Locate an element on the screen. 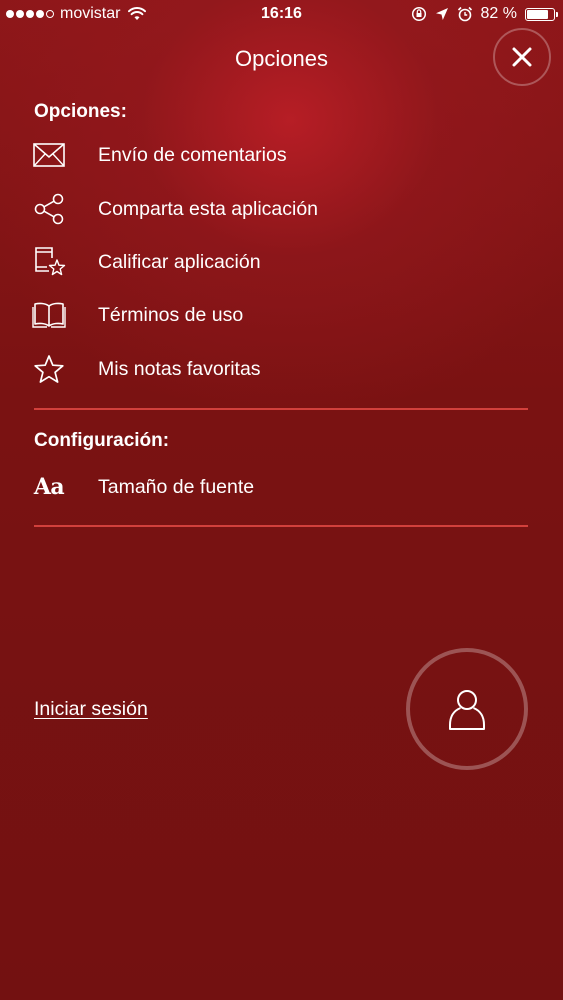  star-icon is located at coordinates (49, 369).